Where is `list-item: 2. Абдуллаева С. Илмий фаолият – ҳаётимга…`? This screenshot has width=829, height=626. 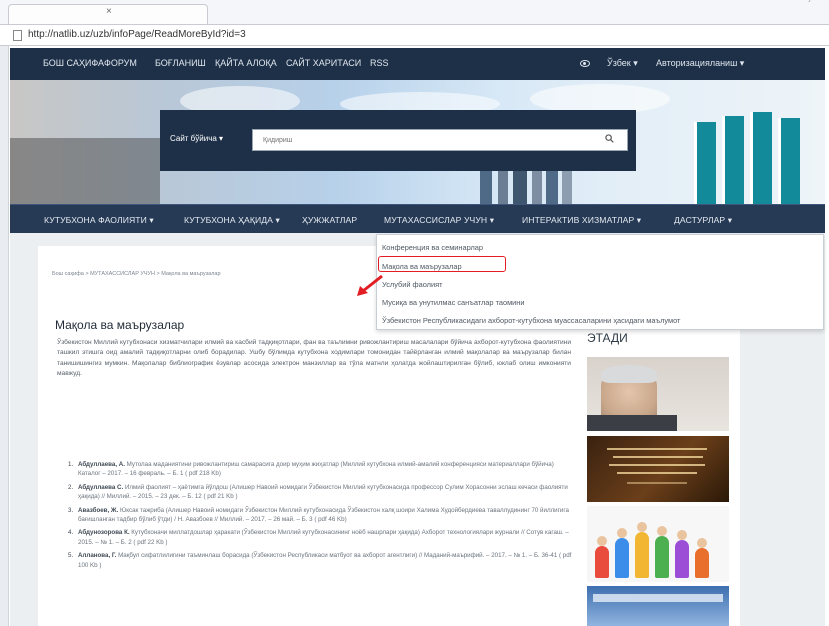
list-item: 2. Абдуллаева С. Илмий фаолият – ҳаётимга… is located at coordinates (320, 492).